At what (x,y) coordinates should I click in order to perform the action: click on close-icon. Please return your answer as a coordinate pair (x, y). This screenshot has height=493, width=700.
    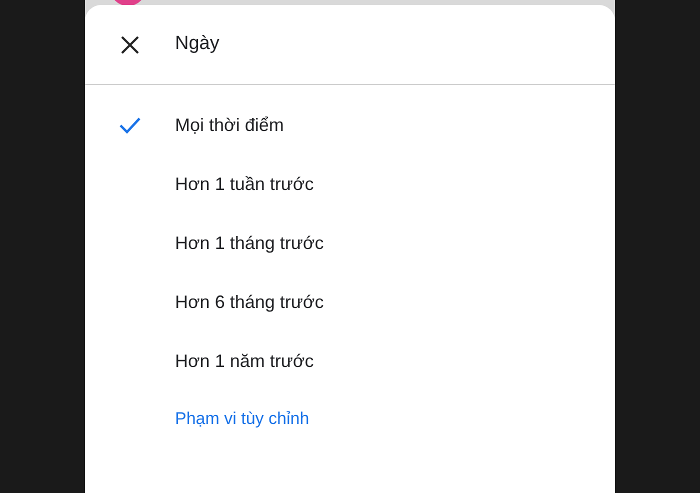
    Looking at the image, I should click on (130, 45).